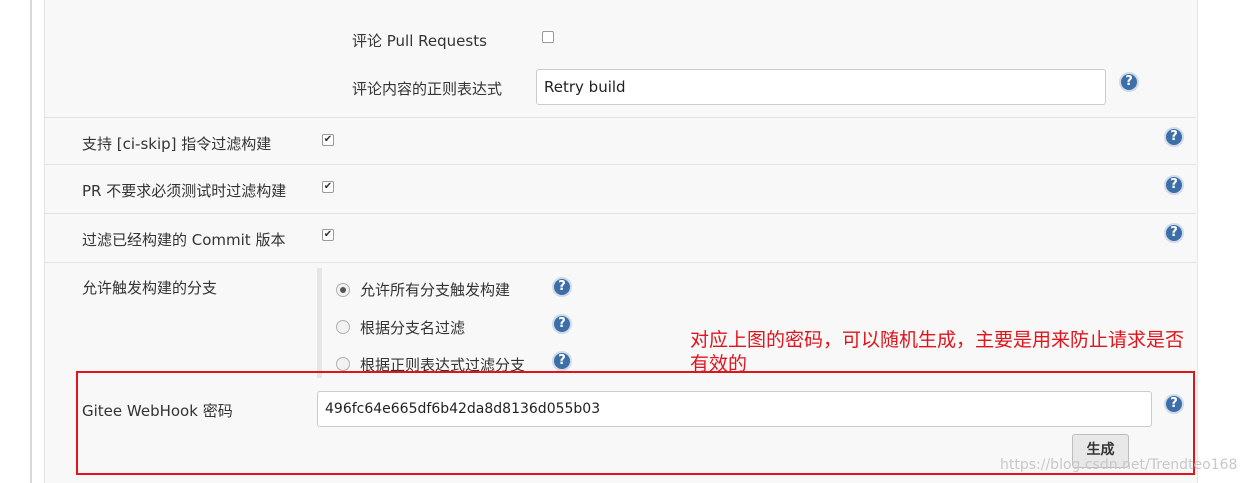 The width and height of the screenshot is (1243, 483). Describe the element at coordinates (419, 41) in the screenshot. I see `comment-pr-label: 评论 Pull Requests` at that location.